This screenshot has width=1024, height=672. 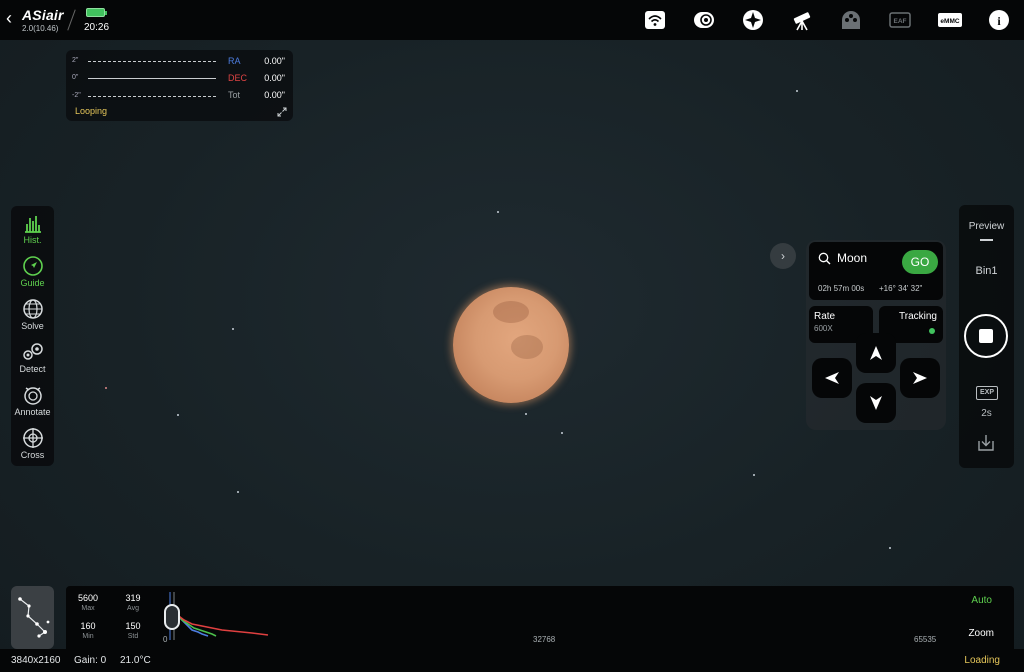 I want to click on tool-detect-label: Detect, so click(x=32, y=369).